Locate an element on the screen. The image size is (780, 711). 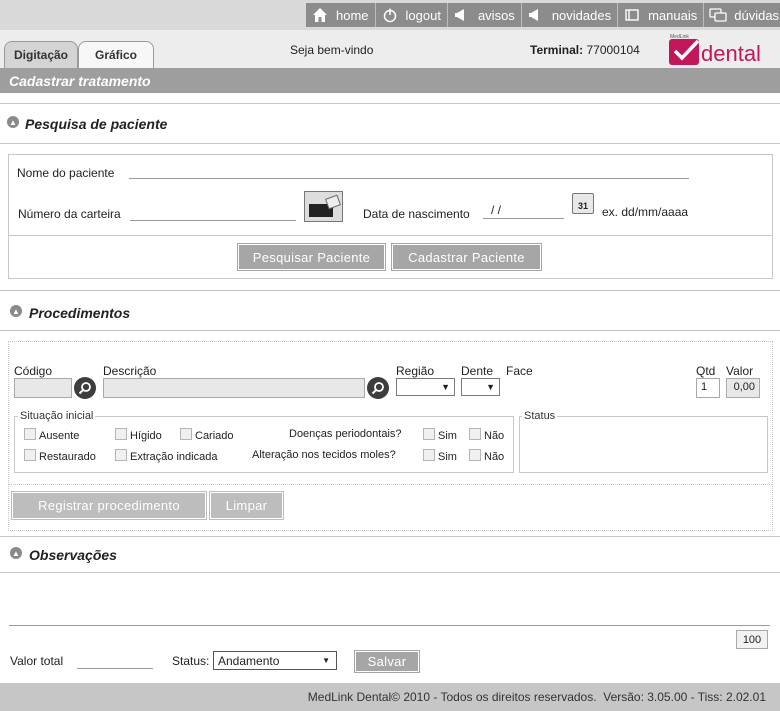
healthy-label: Hígido is located at coordinates (146, 436).